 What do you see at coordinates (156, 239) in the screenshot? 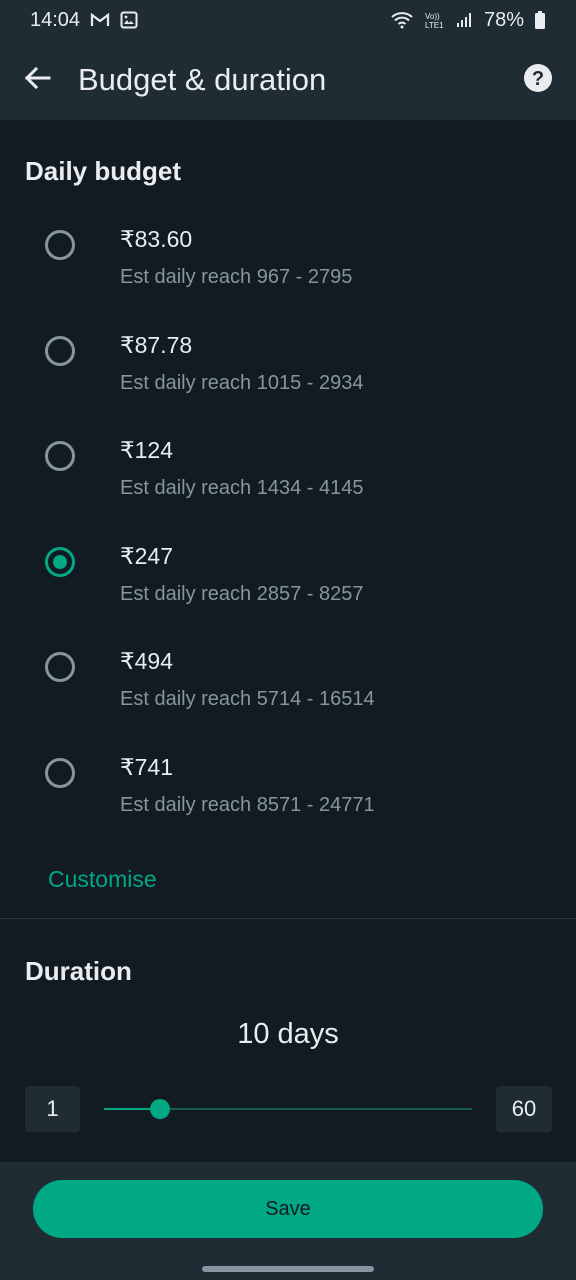
I see `budget-amount: ₹83.60` at bounding box center [156, 239].